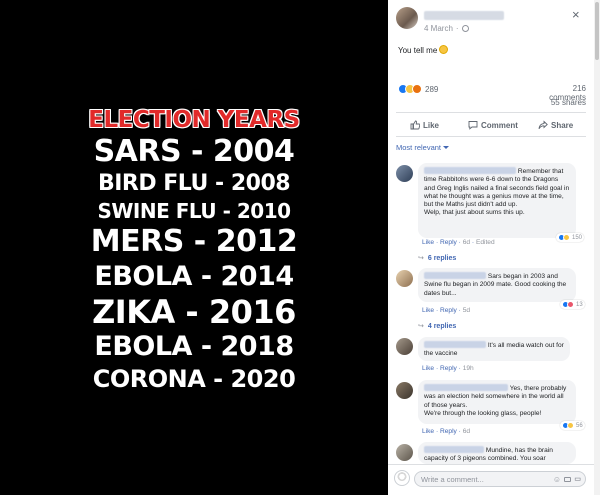 This screenshot has height=495, width=600. I want to click on comment-actions: Like · Reply · 6d · Edited, so click(458, 242).